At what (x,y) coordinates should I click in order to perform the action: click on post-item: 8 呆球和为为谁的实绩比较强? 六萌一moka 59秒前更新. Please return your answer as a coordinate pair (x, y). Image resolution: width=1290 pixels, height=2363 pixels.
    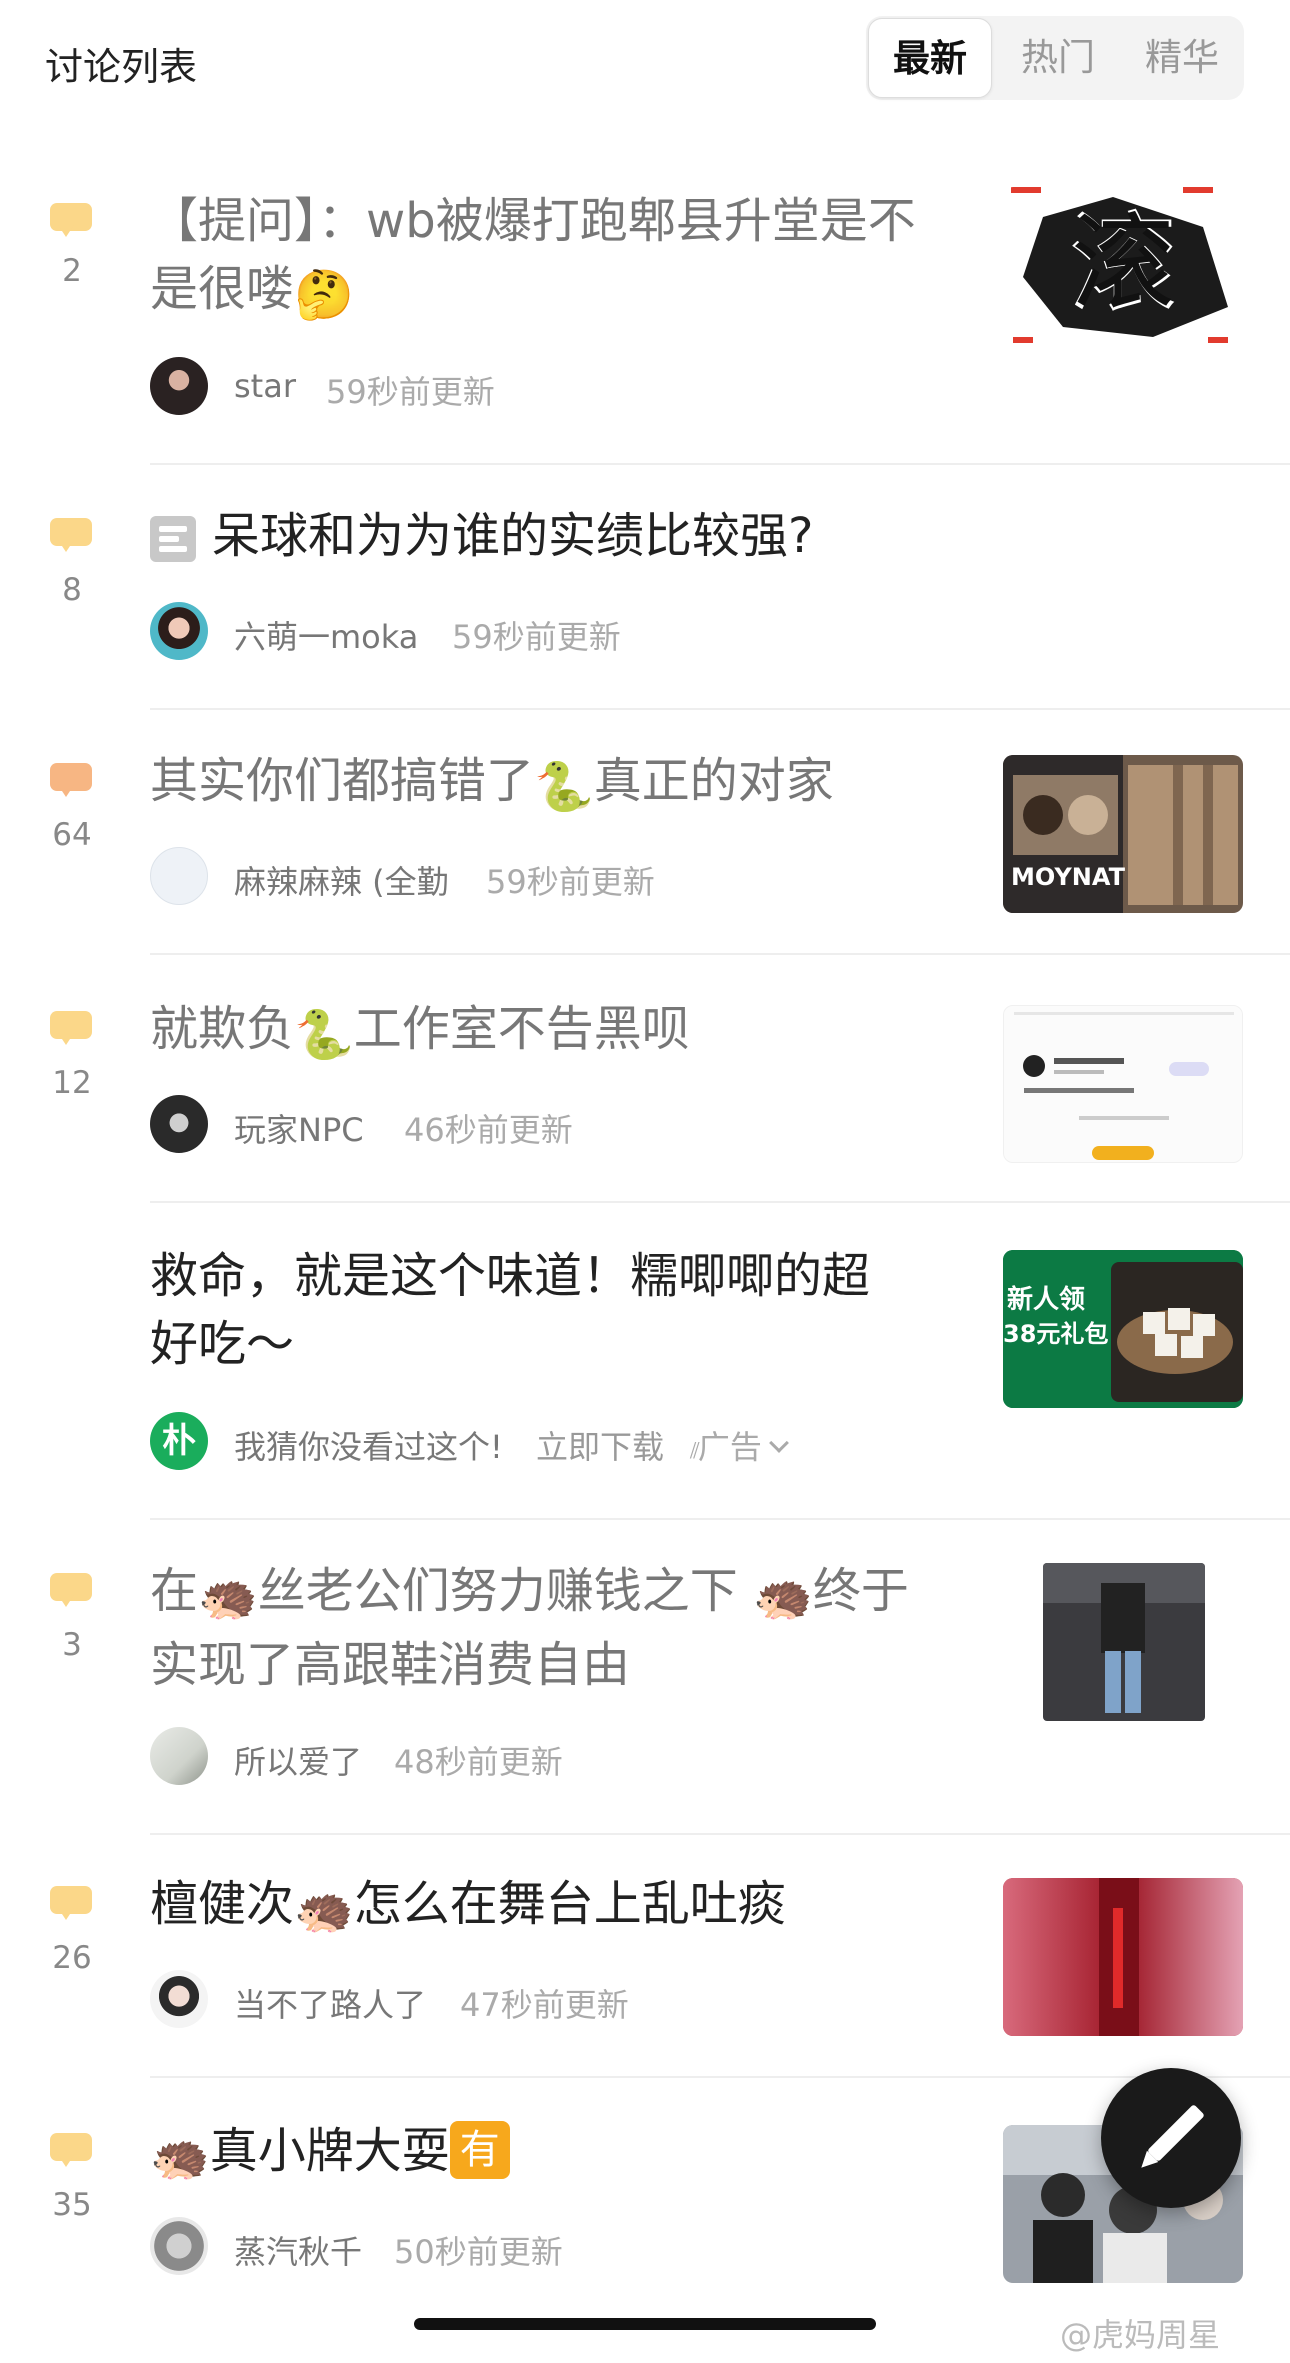
    Looking at the image, I should click on (645, 609).